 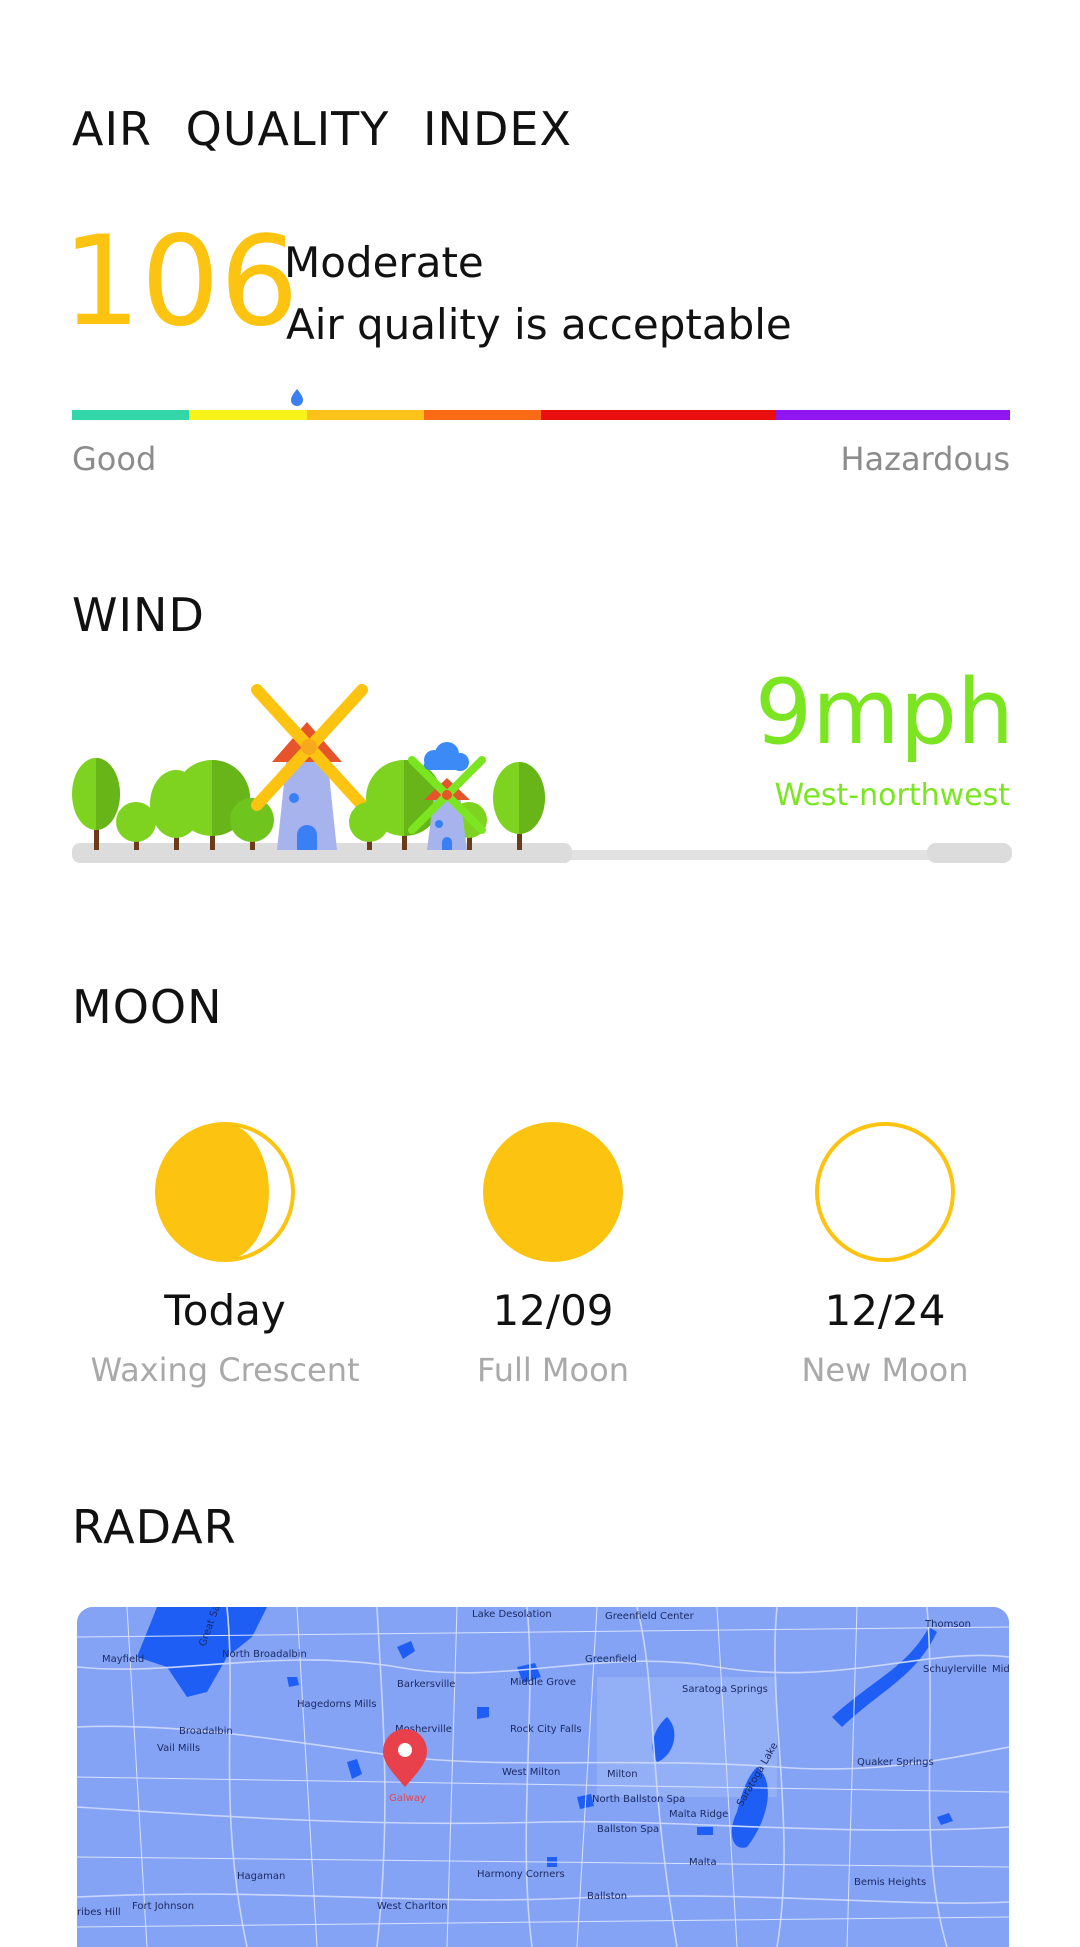 What do you see at coordinates (553, 1310) in the screenshot?
I see `moon-date: 12/09` at bounding box center [553, 1310].